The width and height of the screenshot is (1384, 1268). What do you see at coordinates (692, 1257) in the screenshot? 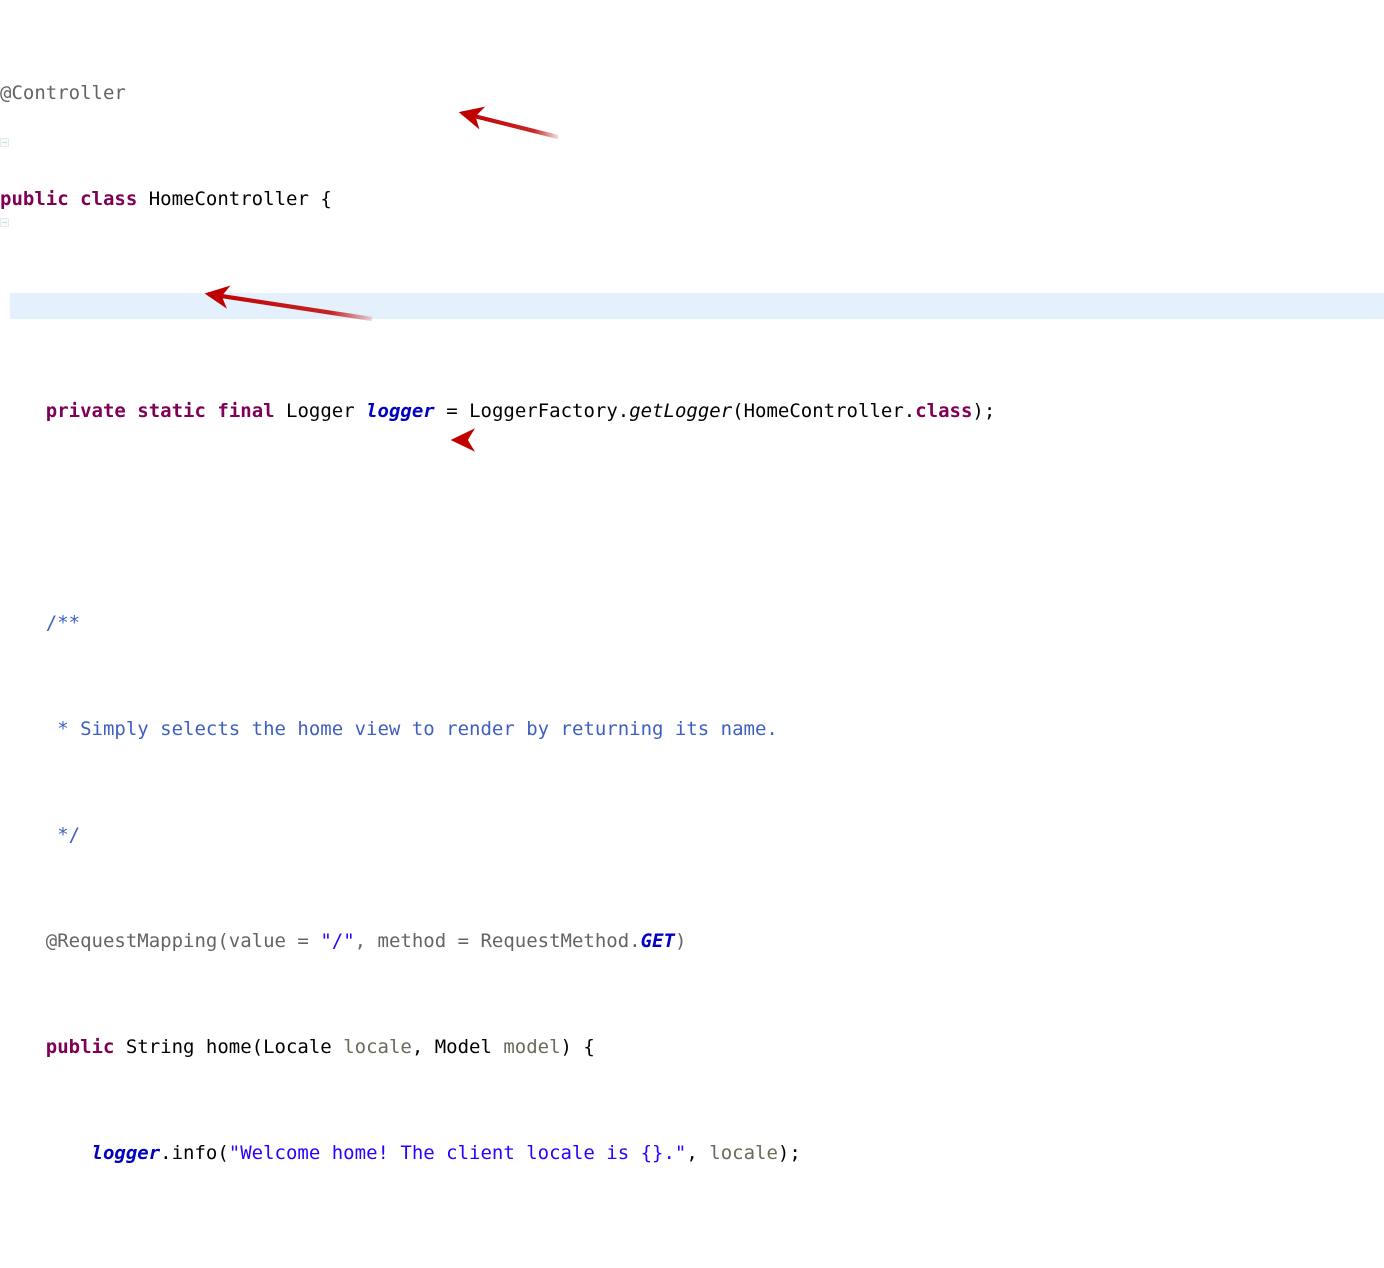
I see `code-line-highlighted` at bounding box center [692, 1257].